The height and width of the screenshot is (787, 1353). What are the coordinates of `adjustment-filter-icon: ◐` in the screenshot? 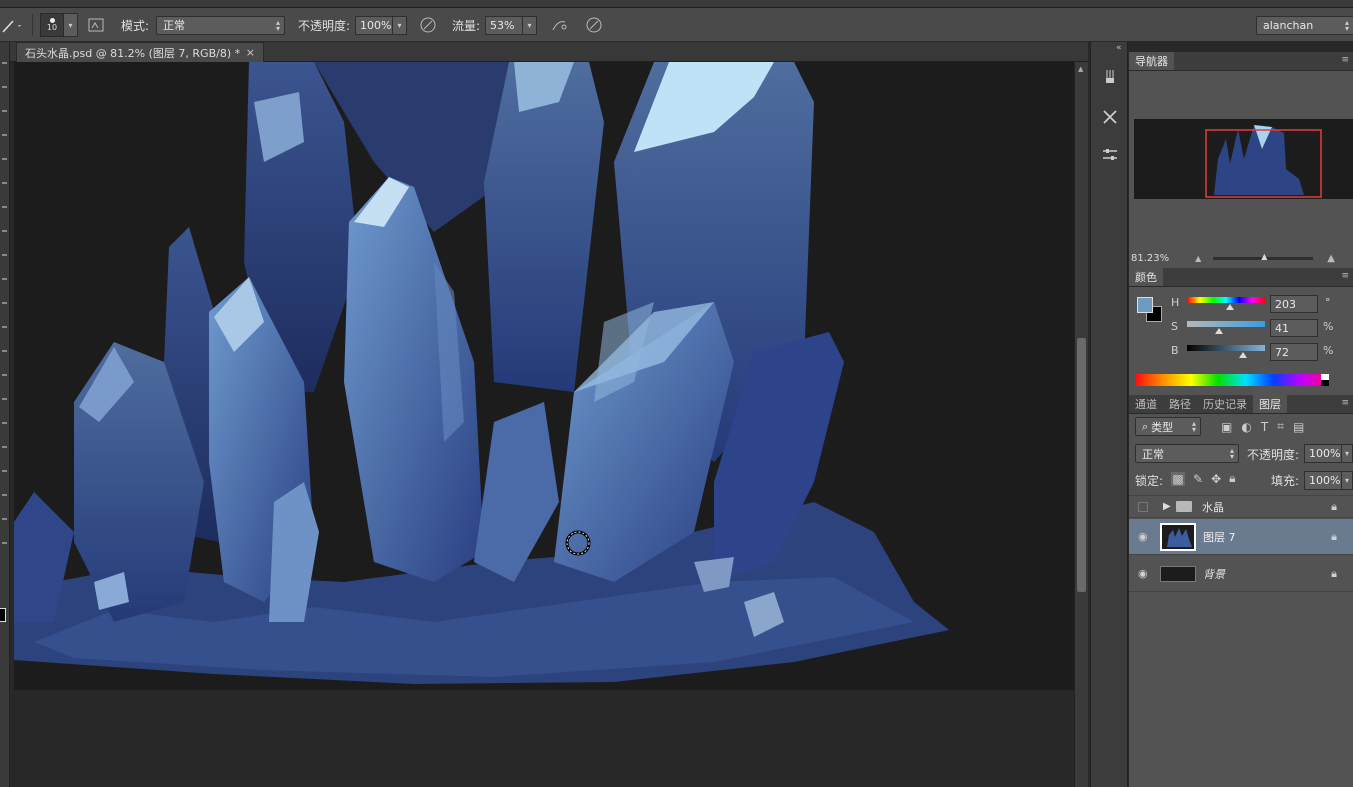 It's located at (1246, 427).